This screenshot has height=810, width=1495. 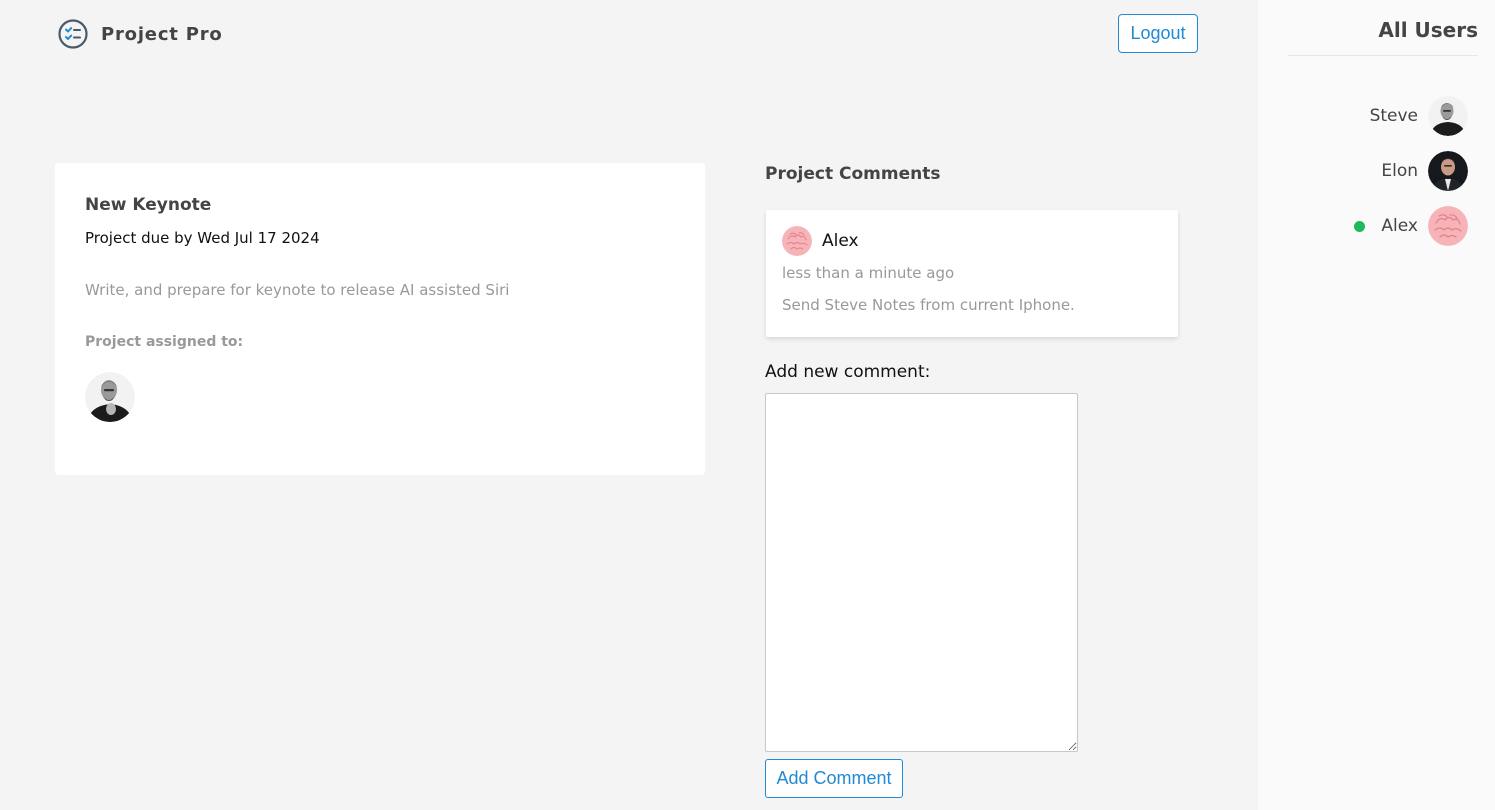 I want to click on assigned-label: Project assigned to:, so click(x=164, y=342).